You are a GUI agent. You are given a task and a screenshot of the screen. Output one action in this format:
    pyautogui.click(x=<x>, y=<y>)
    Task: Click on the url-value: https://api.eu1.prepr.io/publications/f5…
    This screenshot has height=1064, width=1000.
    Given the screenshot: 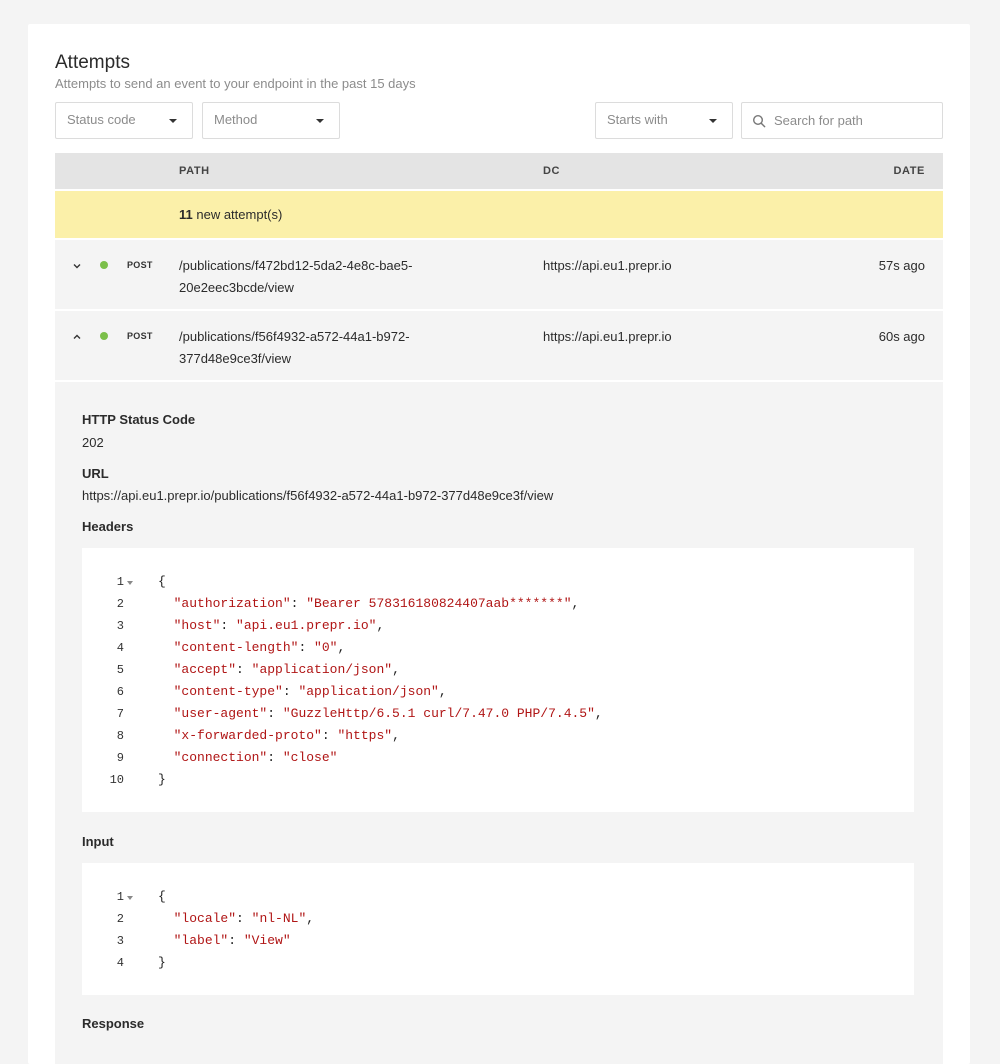 What is the action you would take?
    pyautogui.click(x=318, y=495)
    